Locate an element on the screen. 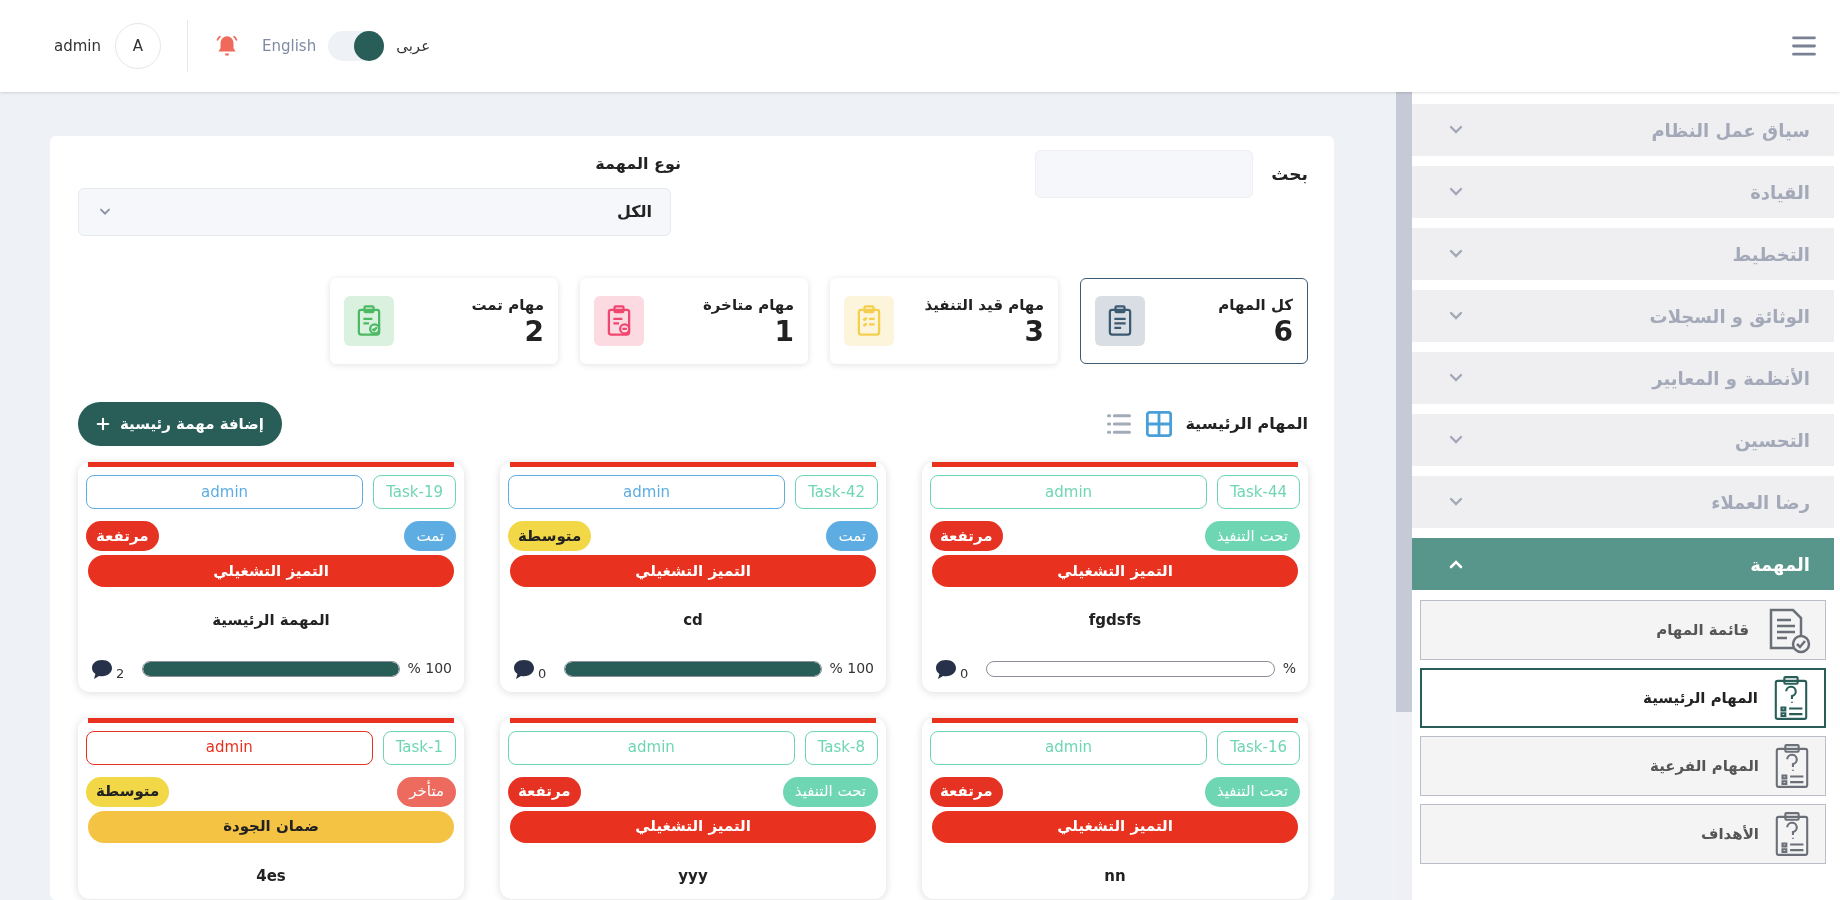  section-title: المهام الرئيسية is located at coordinates (1246, 424).